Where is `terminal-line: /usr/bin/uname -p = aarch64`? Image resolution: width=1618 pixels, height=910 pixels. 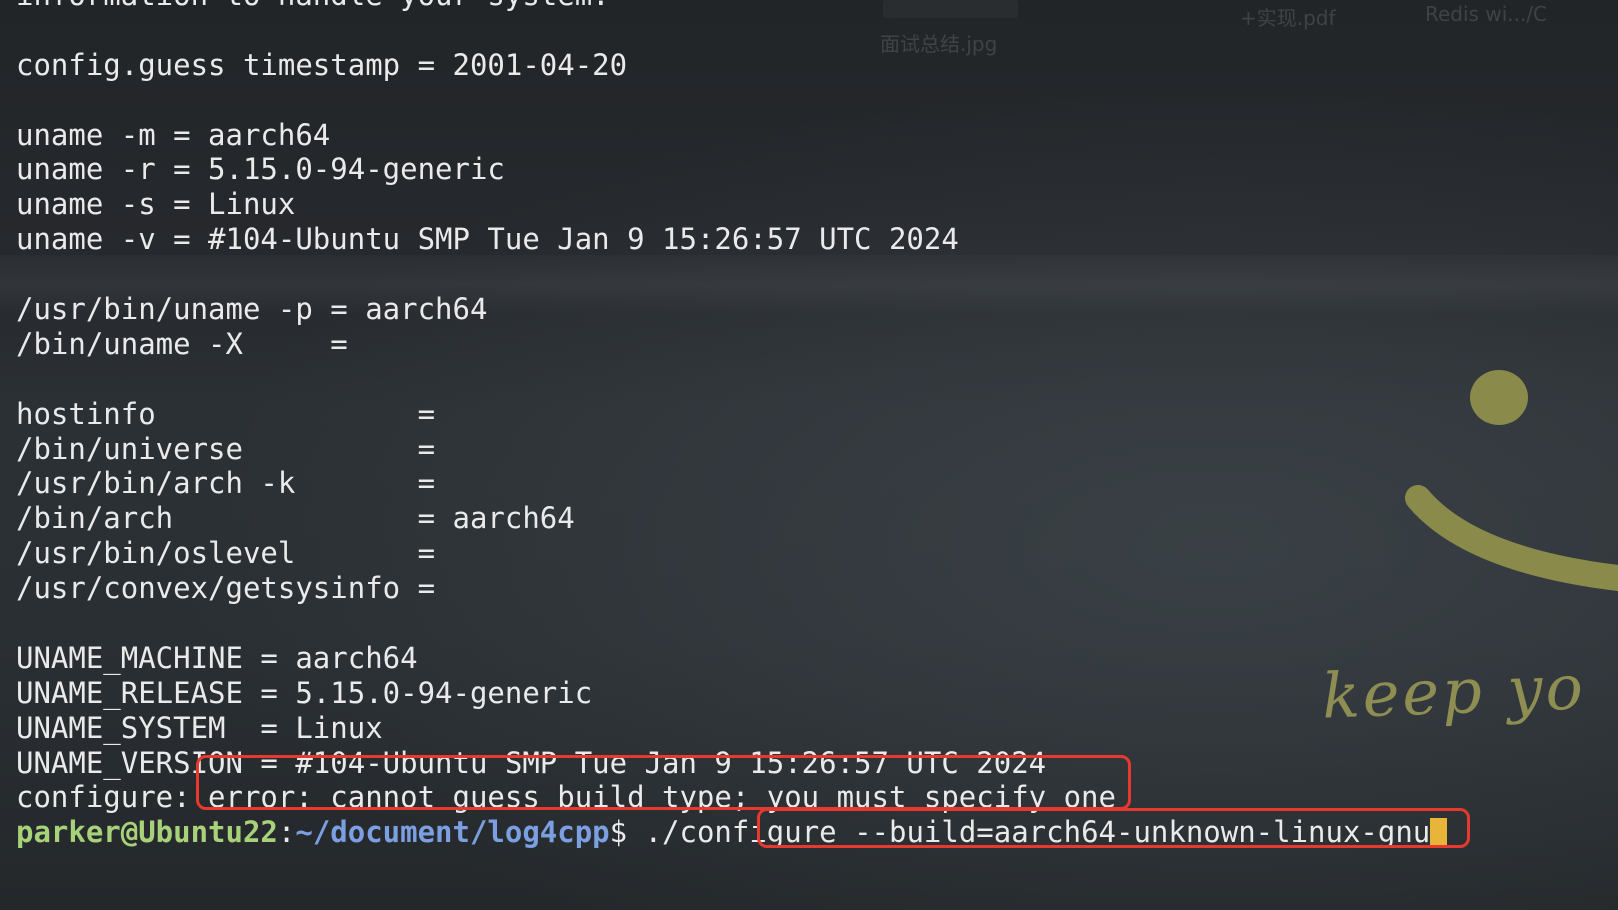
terminal-line: /usr/bin/uname -p = aarch64 is located at coordinates (252, 309).